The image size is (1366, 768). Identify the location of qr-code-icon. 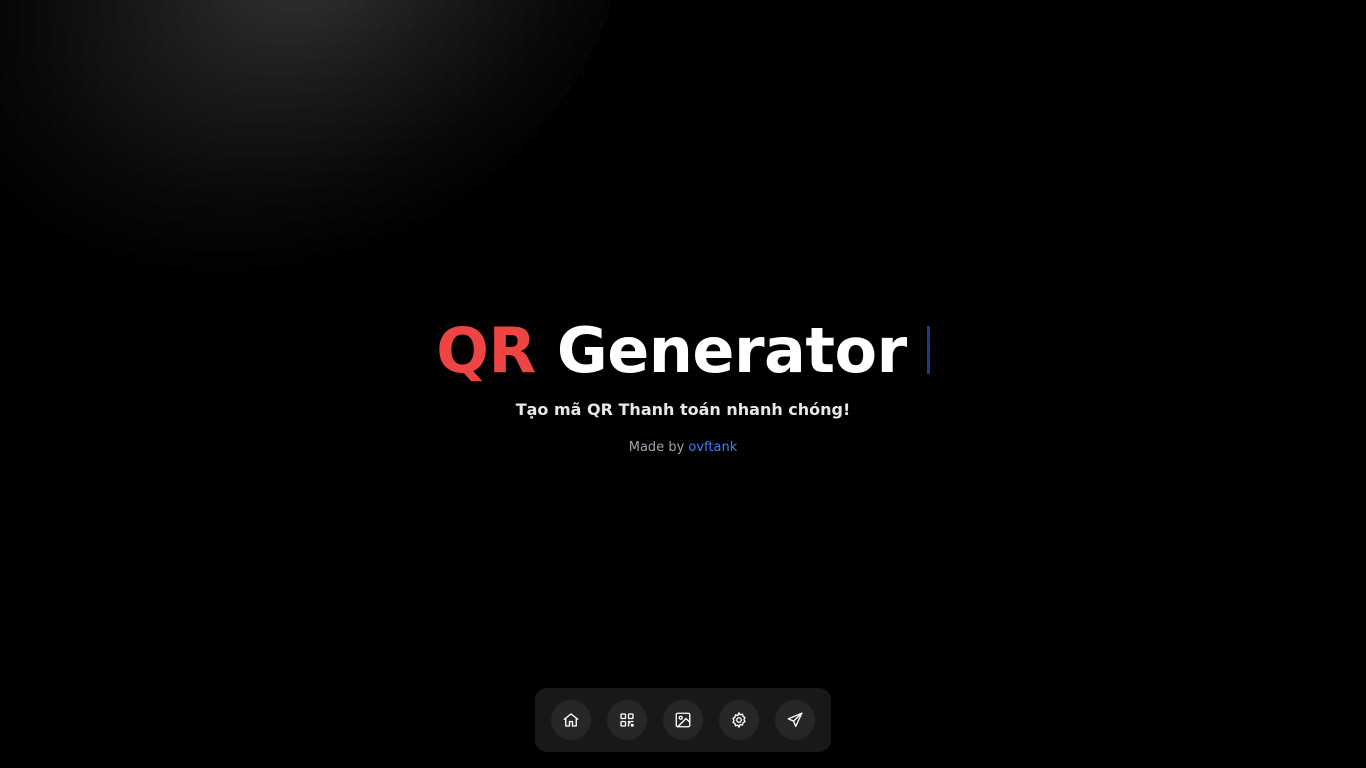
(627, 720).